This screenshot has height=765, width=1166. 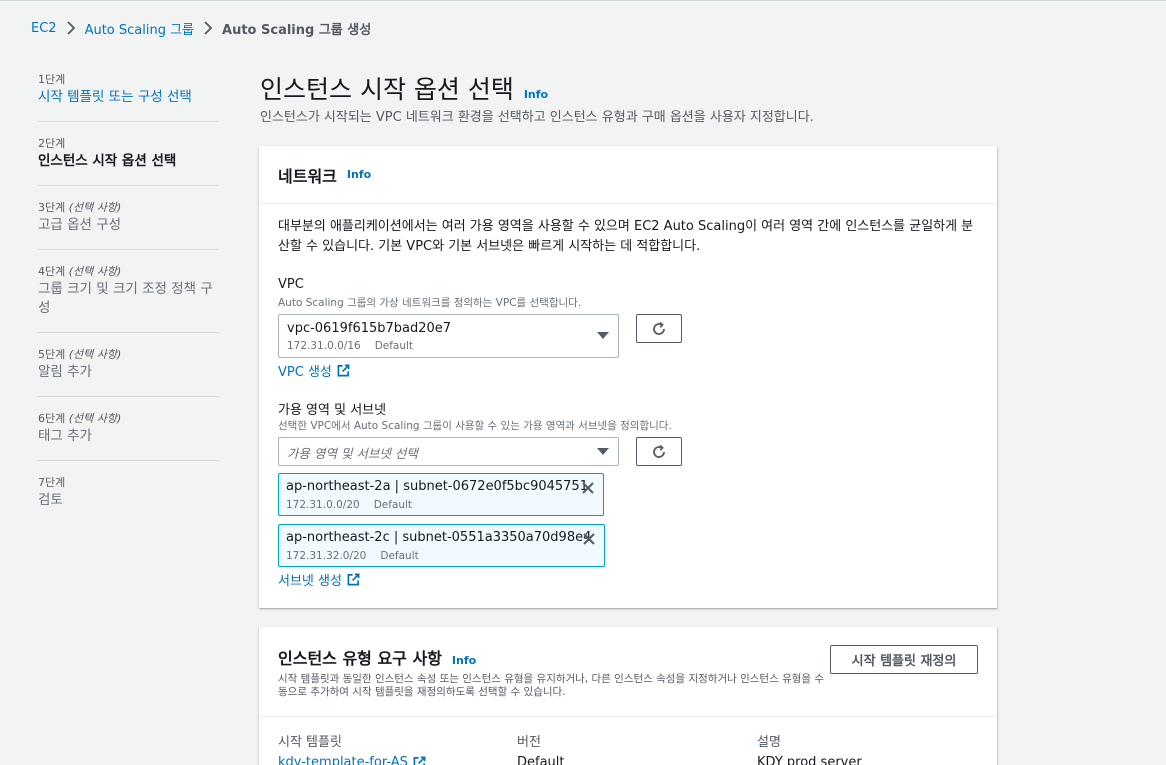 What do you see at coordinates (769, 742) in the screenshot?
I see `description-key: 설명` at bounding box center [769, 742].